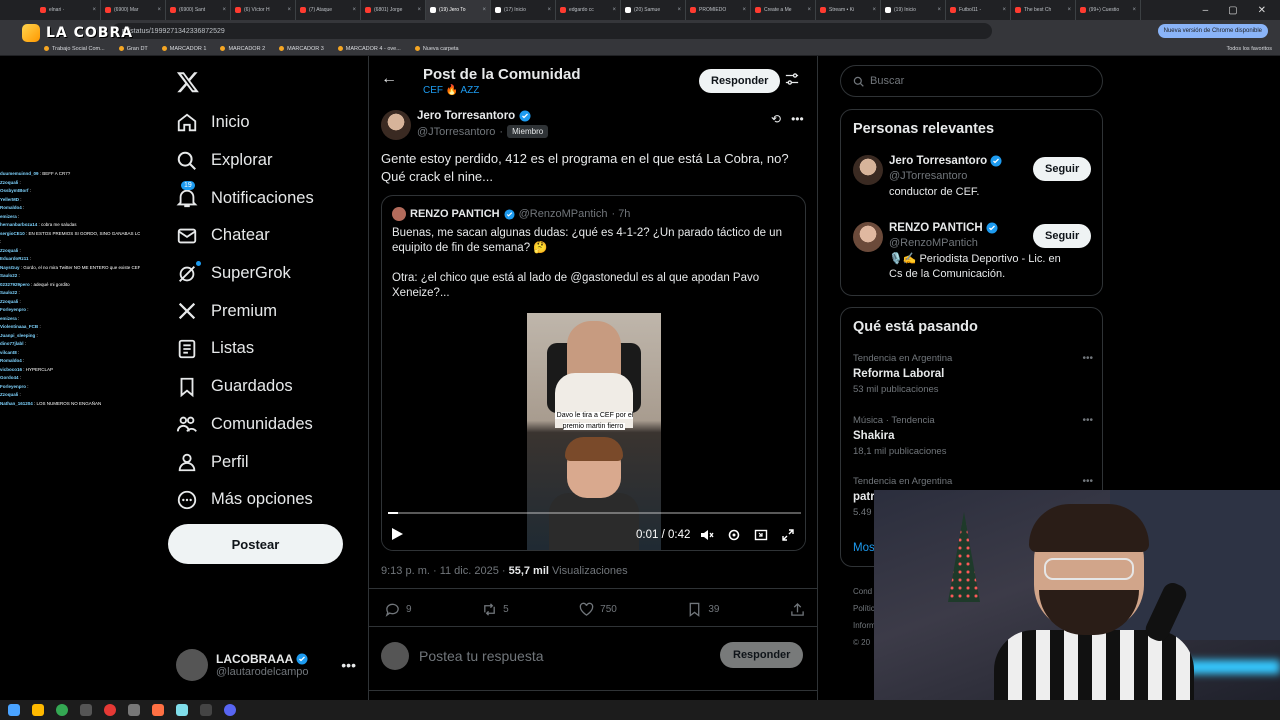  What do you see at coordinates (245, 349) in the screenshot?
I see `nav-item-listas: Listas` at bounding box center [245, 349].